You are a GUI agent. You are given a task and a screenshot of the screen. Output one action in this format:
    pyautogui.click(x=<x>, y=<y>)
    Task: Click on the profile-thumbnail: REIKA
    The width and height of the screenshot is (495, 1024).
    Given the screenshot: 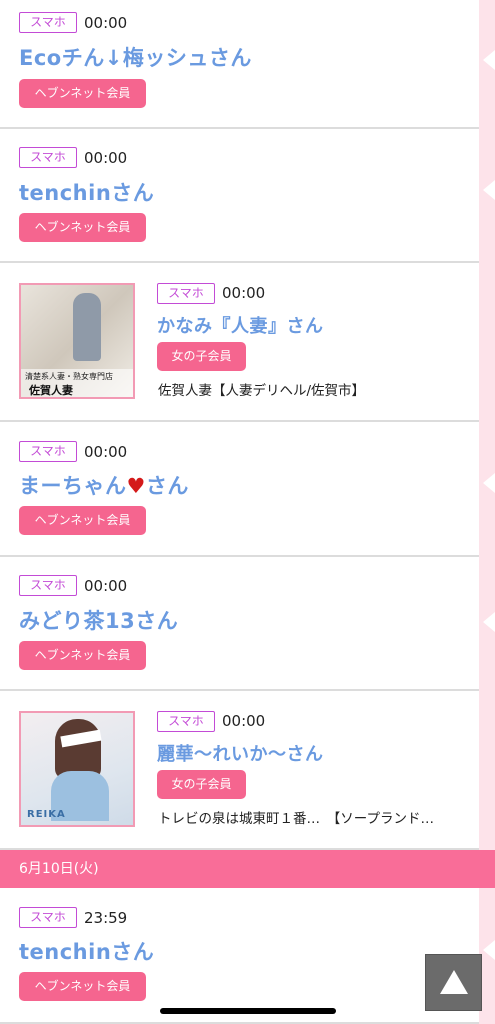 What is the action you would take?
    pyautogui.click(x=77, y=769)
    